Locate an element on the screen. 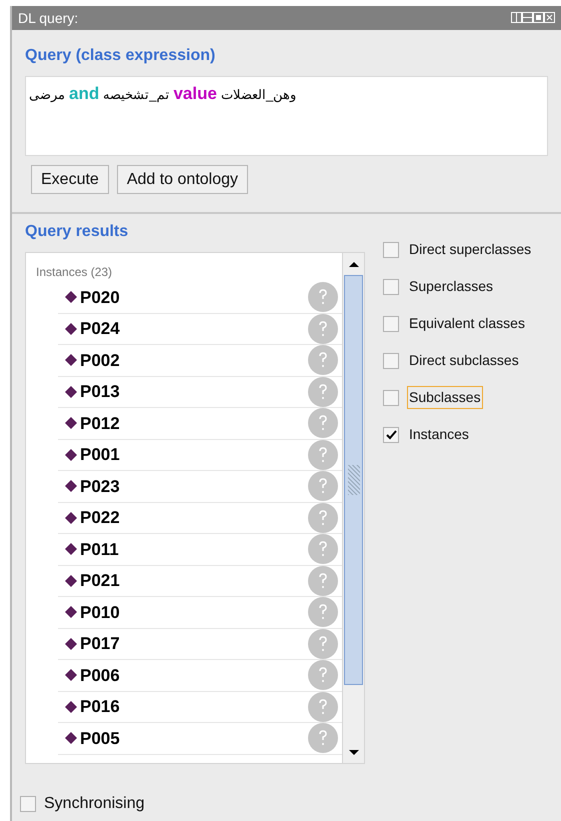 This screenshot has height=821, width=561. instance-name: P010 is located at coordinates (100, 612).